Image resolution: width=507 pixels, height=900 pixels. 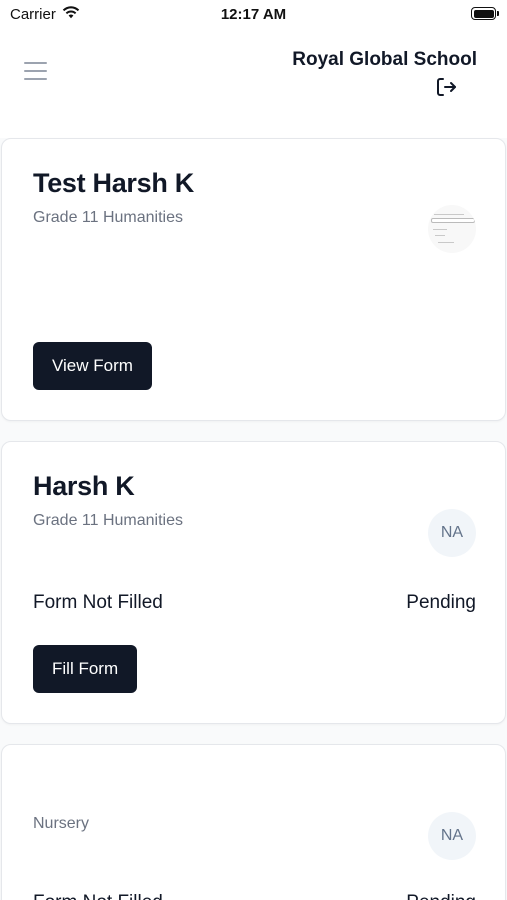 I want to click on school-name: Royal Global School, so click(x=384, y=59).